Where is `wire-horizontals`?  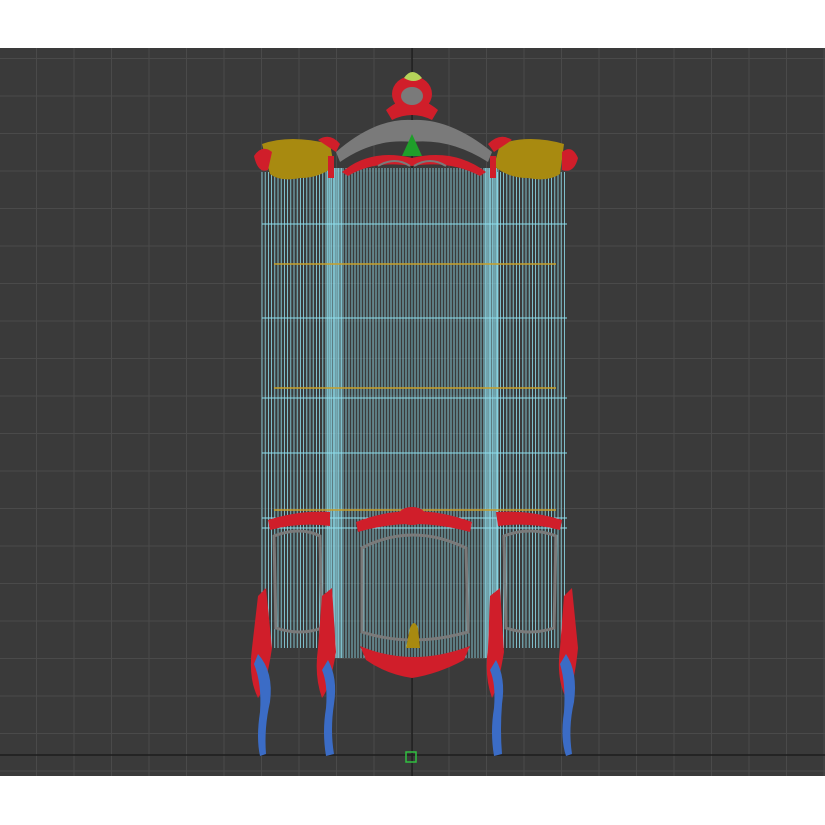 wire-horizontals is located at coordinates (414, 376).